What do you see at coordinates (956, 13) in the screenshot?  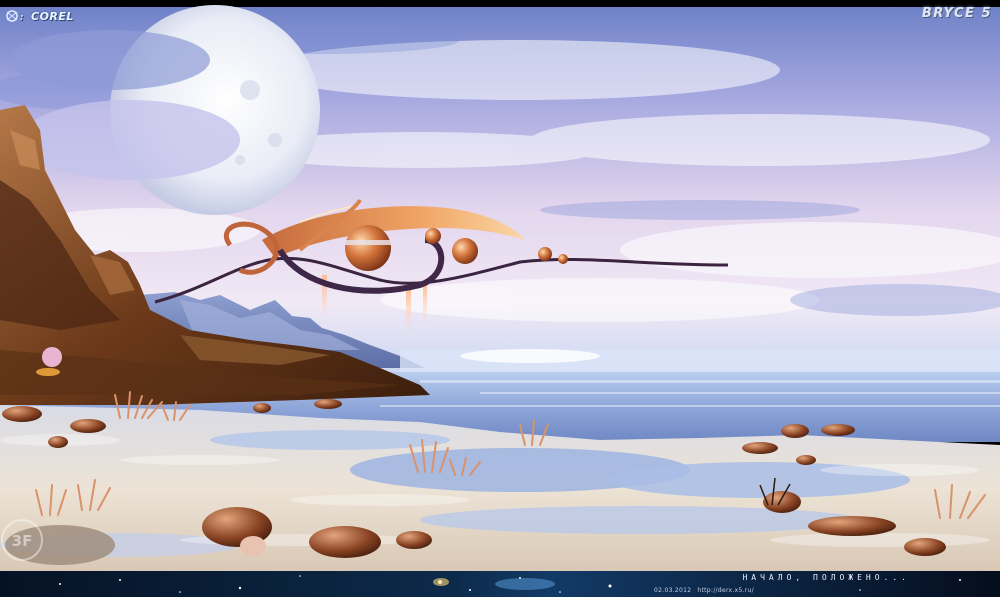 I see `bryce-logo: BRYCE 5` at bounding box center [956, 13].